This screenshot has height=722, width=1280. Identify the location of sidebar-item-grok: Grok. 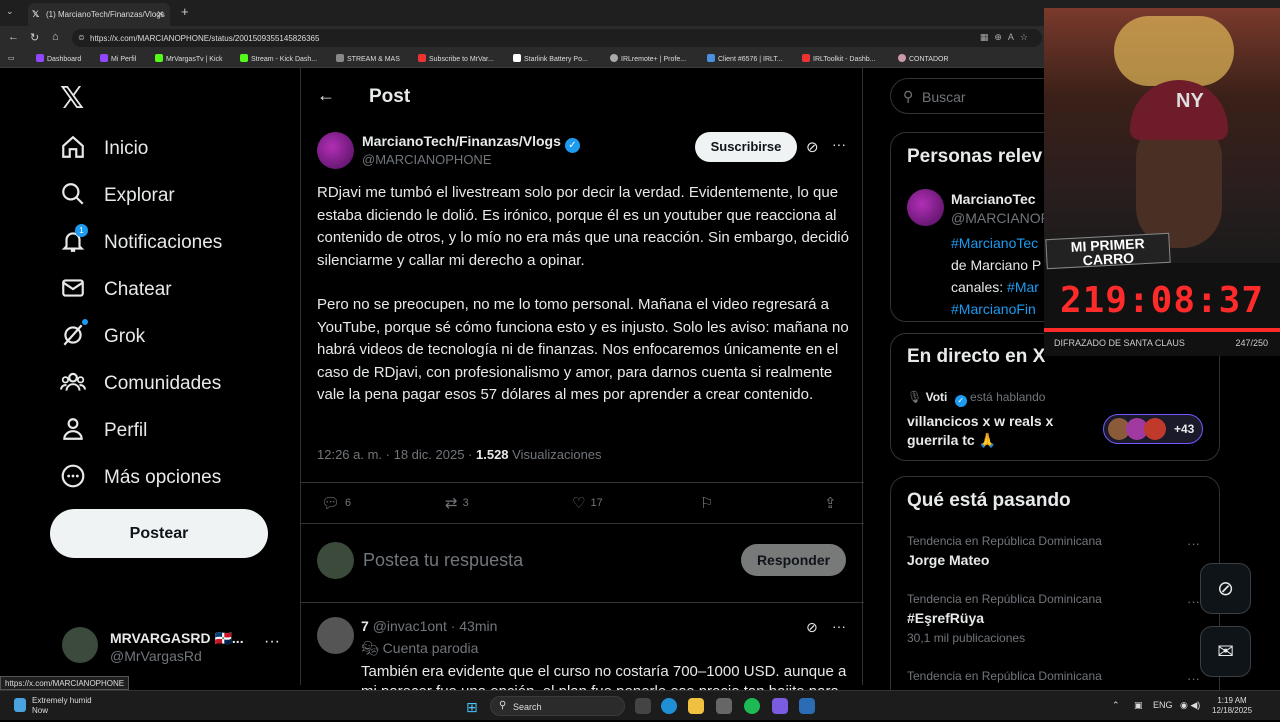
(170, 336).